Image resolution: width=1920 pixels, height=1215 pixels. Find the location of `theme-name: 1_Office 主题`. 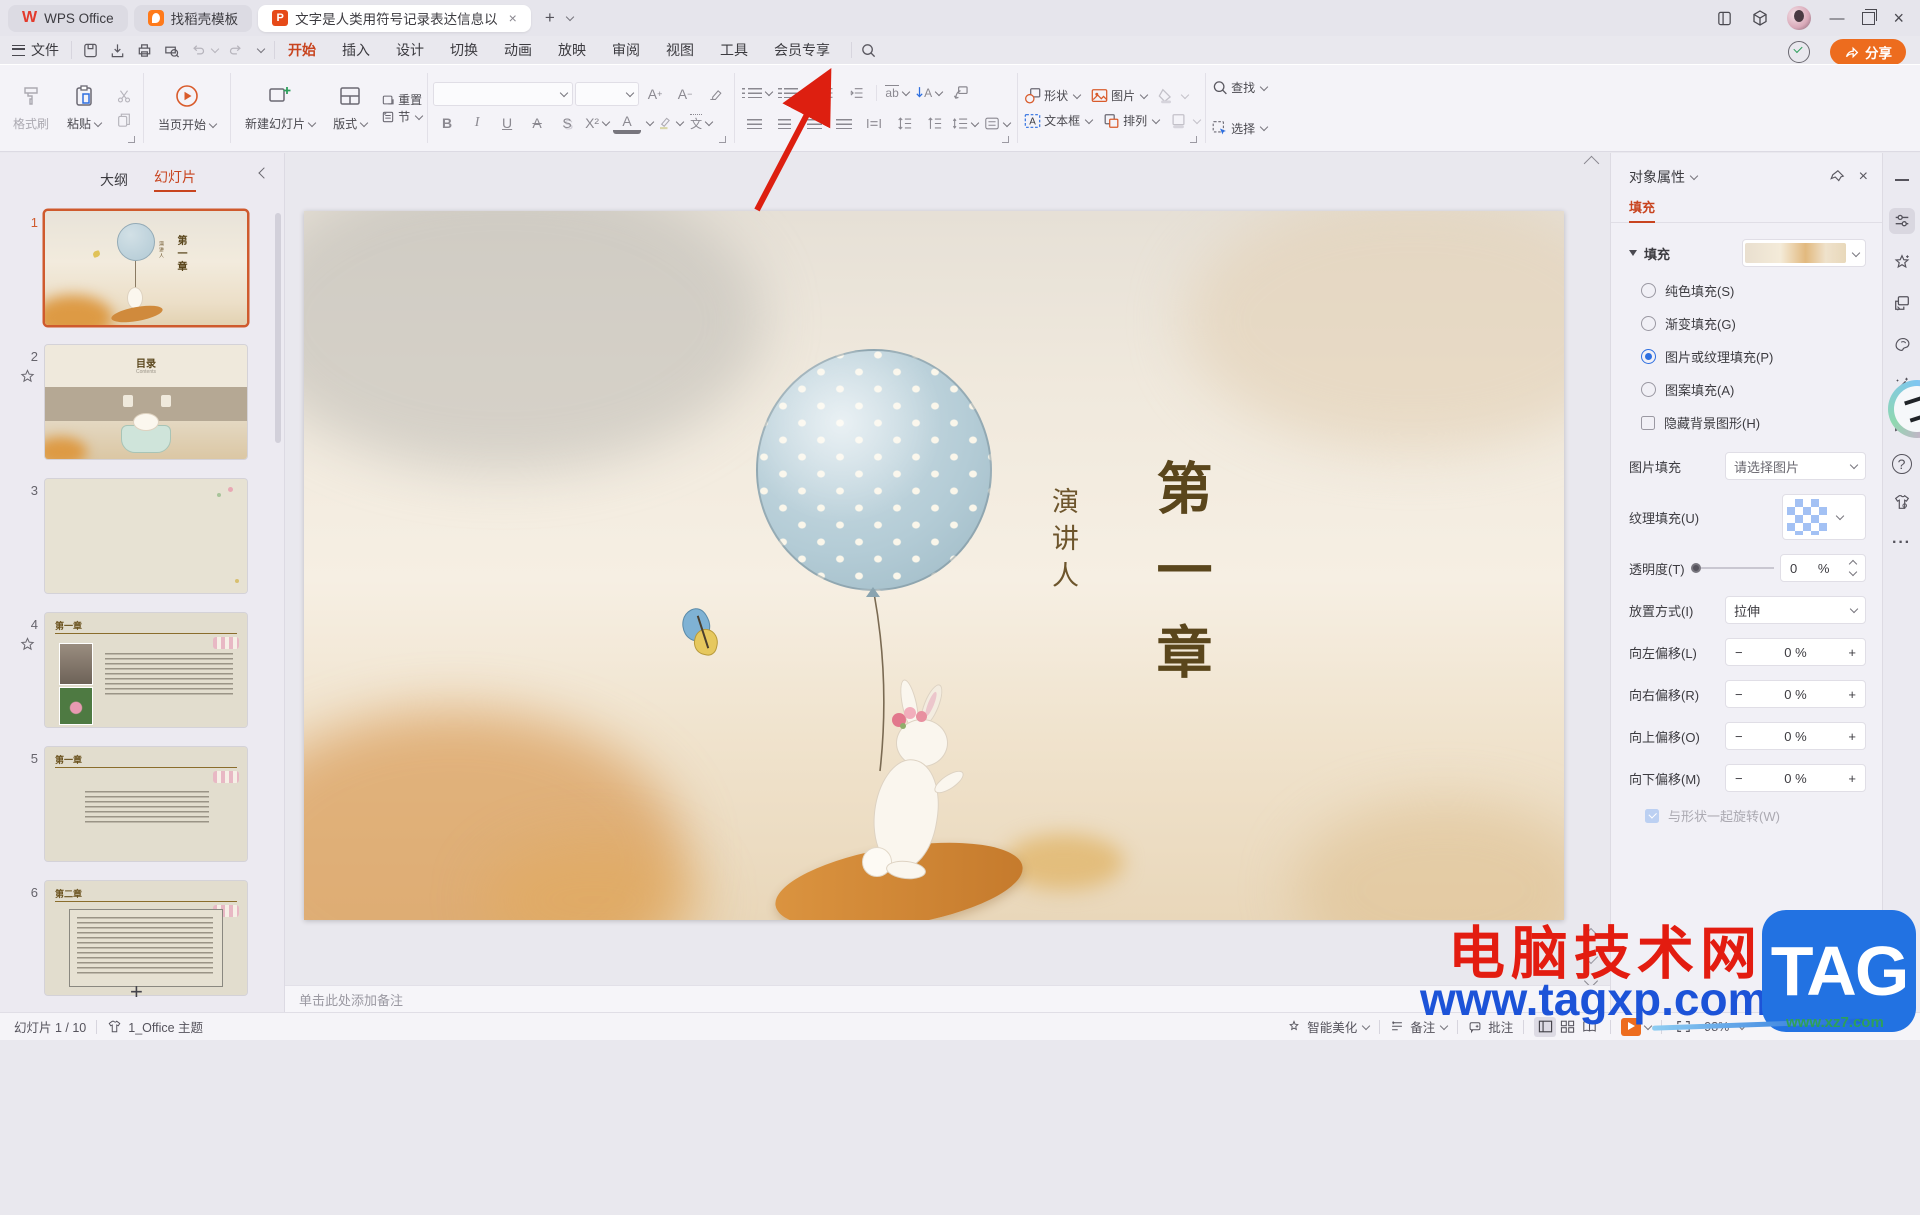

theme-name: 1_Office 主题 is located at coordinates (165, 1026).